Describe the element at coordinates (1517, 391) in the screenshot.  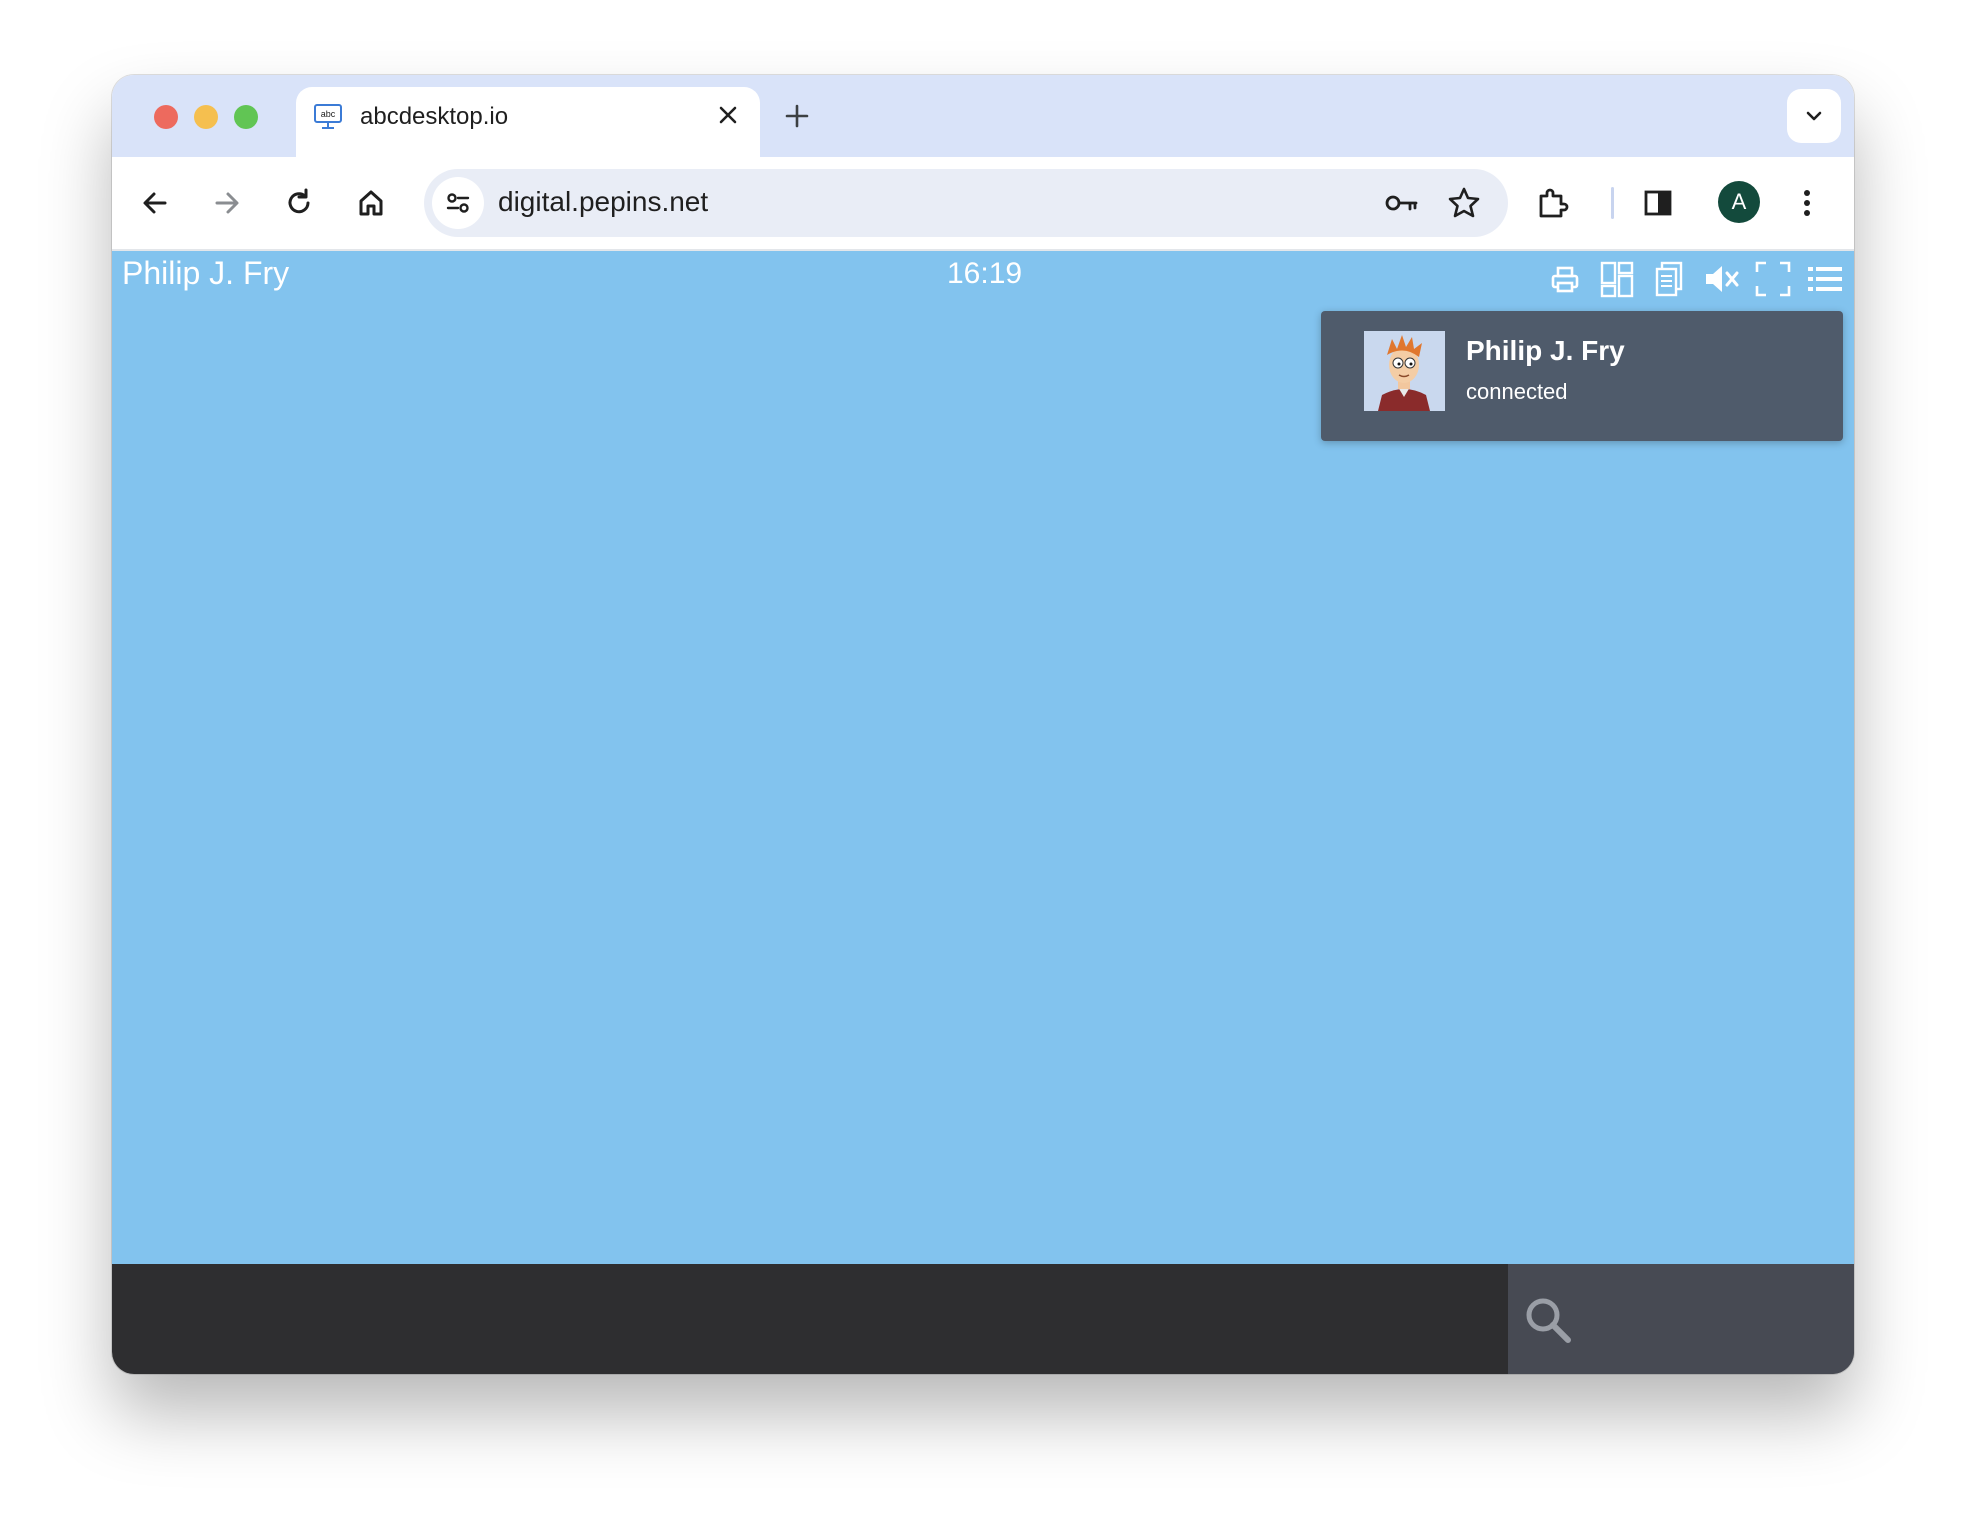
I see `notification-status: connected` at that location.